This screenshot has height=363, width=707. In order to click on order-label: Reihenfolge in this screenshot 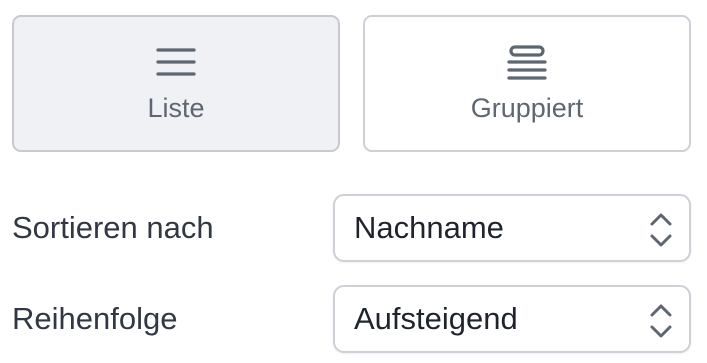, I will do `click(95, 318)`.